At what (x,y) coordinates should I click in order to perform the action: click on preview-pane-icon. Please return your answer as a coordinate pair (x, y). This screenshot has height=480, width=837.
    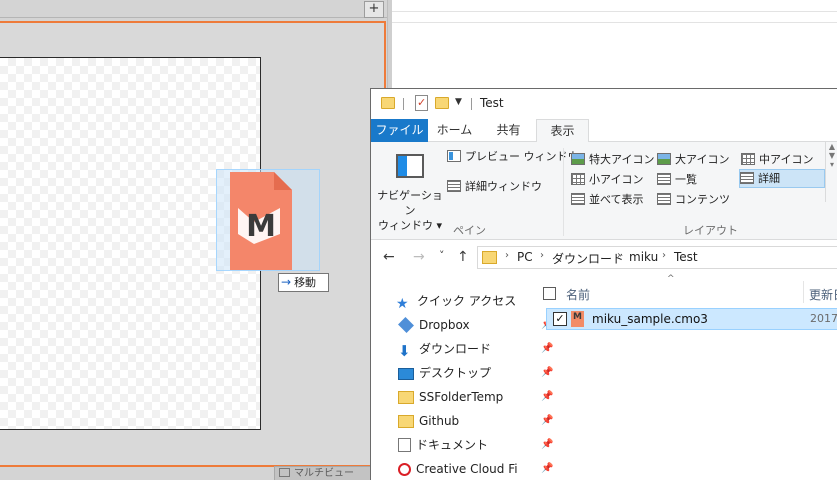
    Looking at the image, I should click on (454, 156).